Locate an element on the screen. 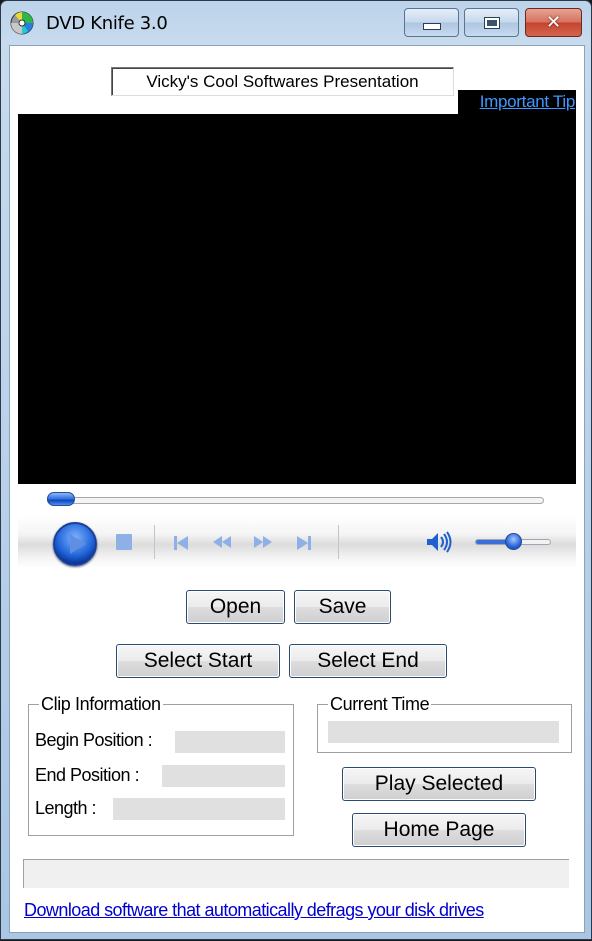 This screenshot has height=941, width=592. skip-next-icon is located at coordinates (302, 543).